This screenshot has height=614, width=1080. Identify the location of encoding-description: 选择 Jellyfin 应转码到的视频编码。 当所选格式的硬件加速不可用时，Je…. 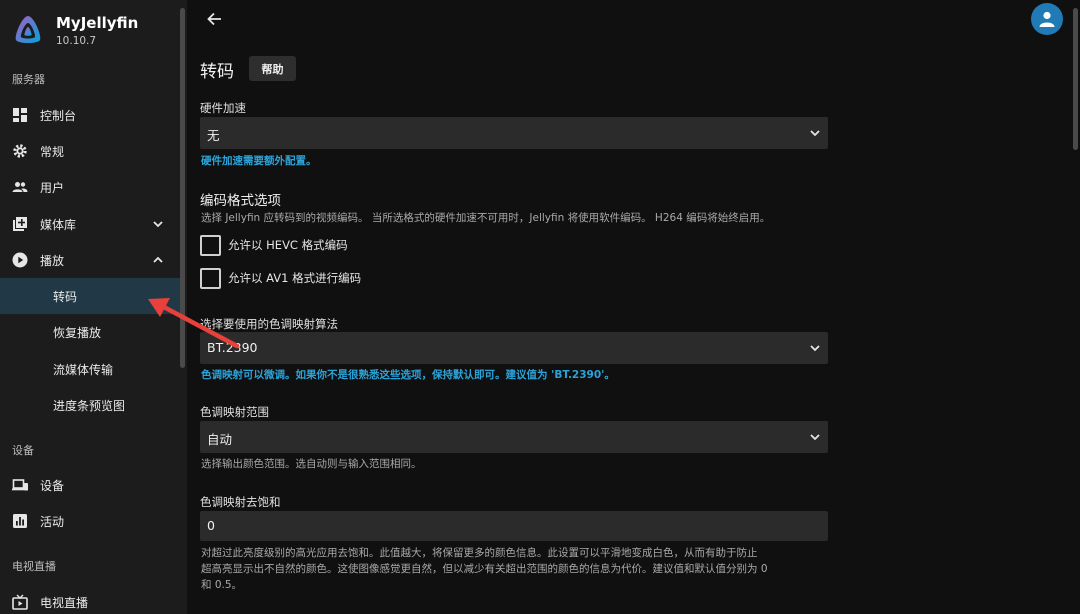
(486, 218).